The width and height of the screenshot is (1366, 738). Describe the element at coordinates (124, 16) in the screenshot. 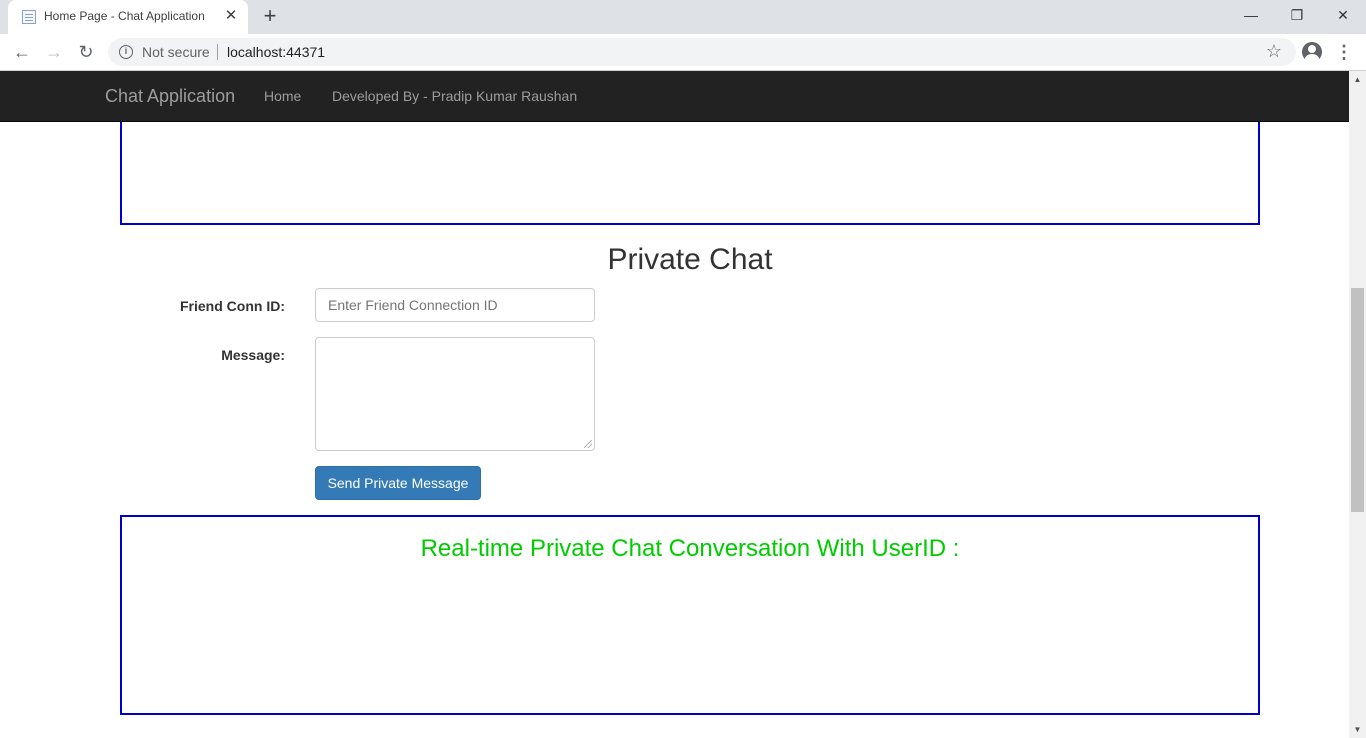

I see `tab-title: Home Page - Chat Application` at that location.